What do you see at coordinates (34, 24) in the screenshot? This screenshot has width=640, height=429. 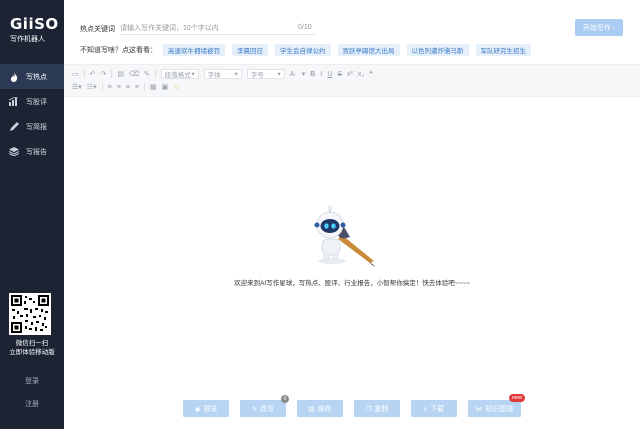 I see `logo-text: GiiSO` at bounding box center [34, 24].